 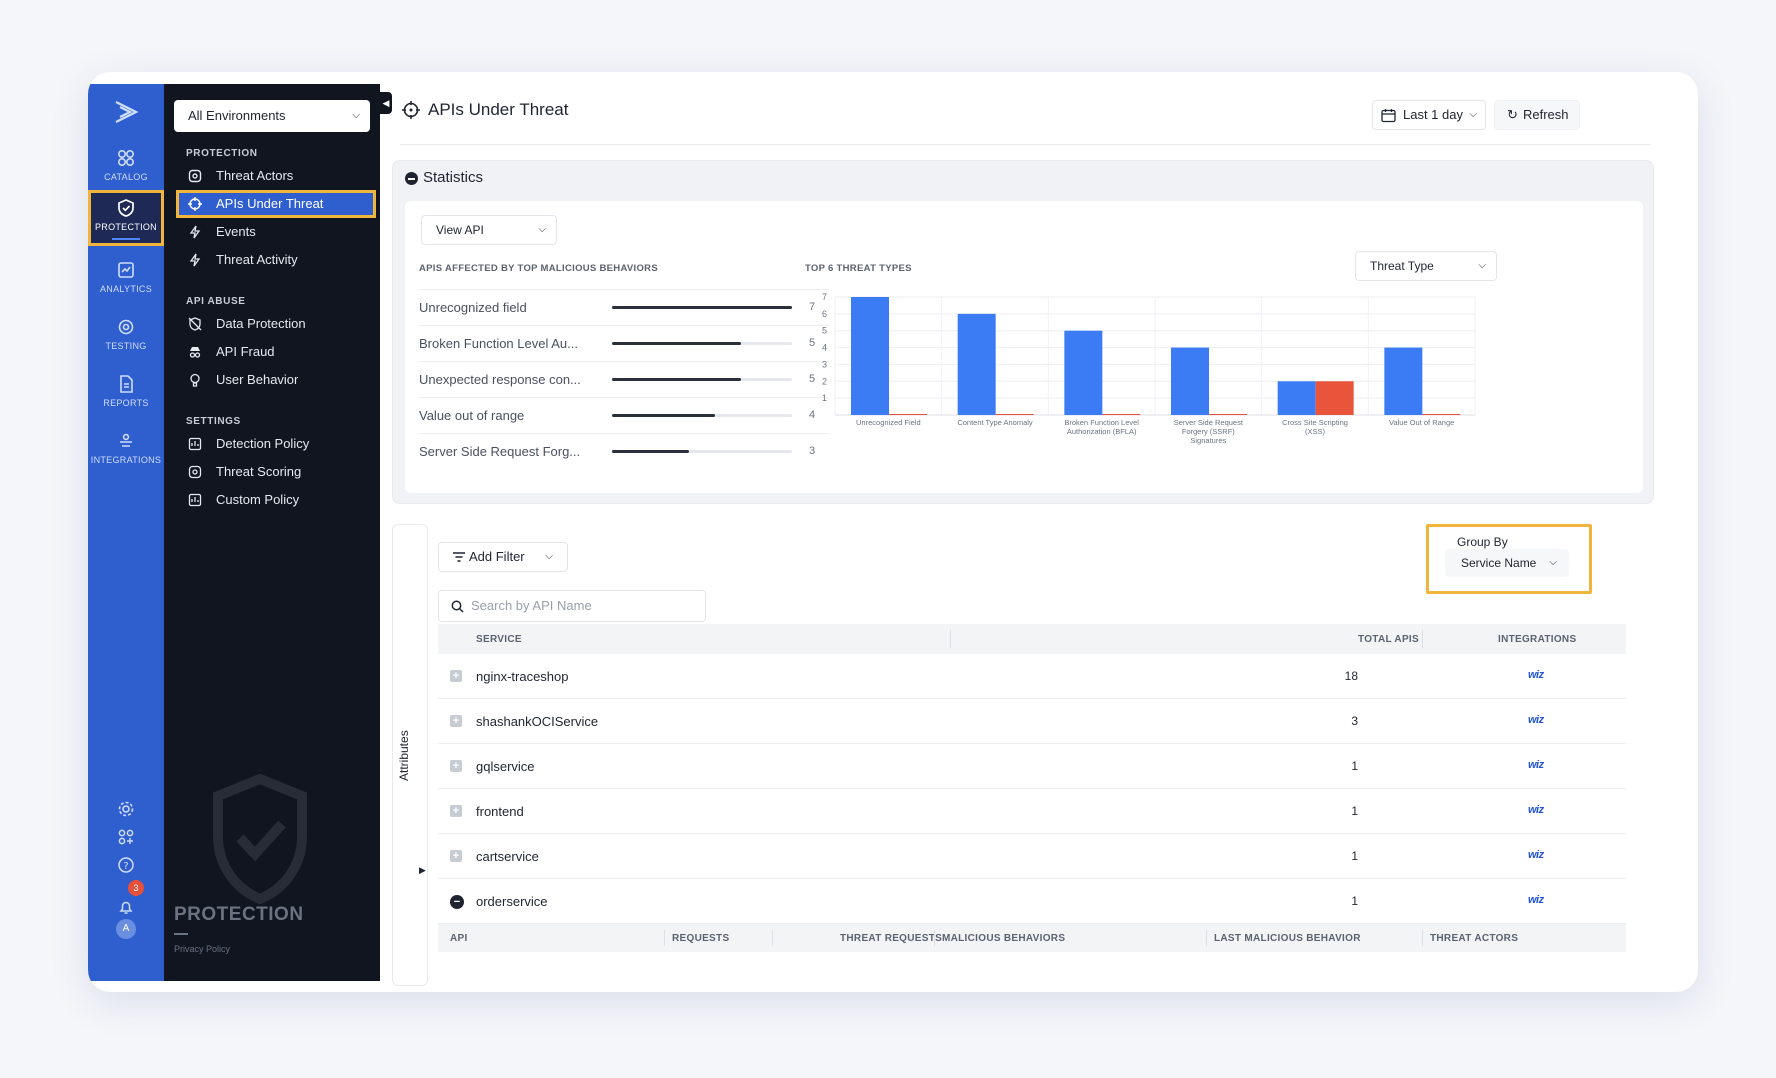 I want to click on rail-item-reports: REPORTS, so click(x=126, y=394).